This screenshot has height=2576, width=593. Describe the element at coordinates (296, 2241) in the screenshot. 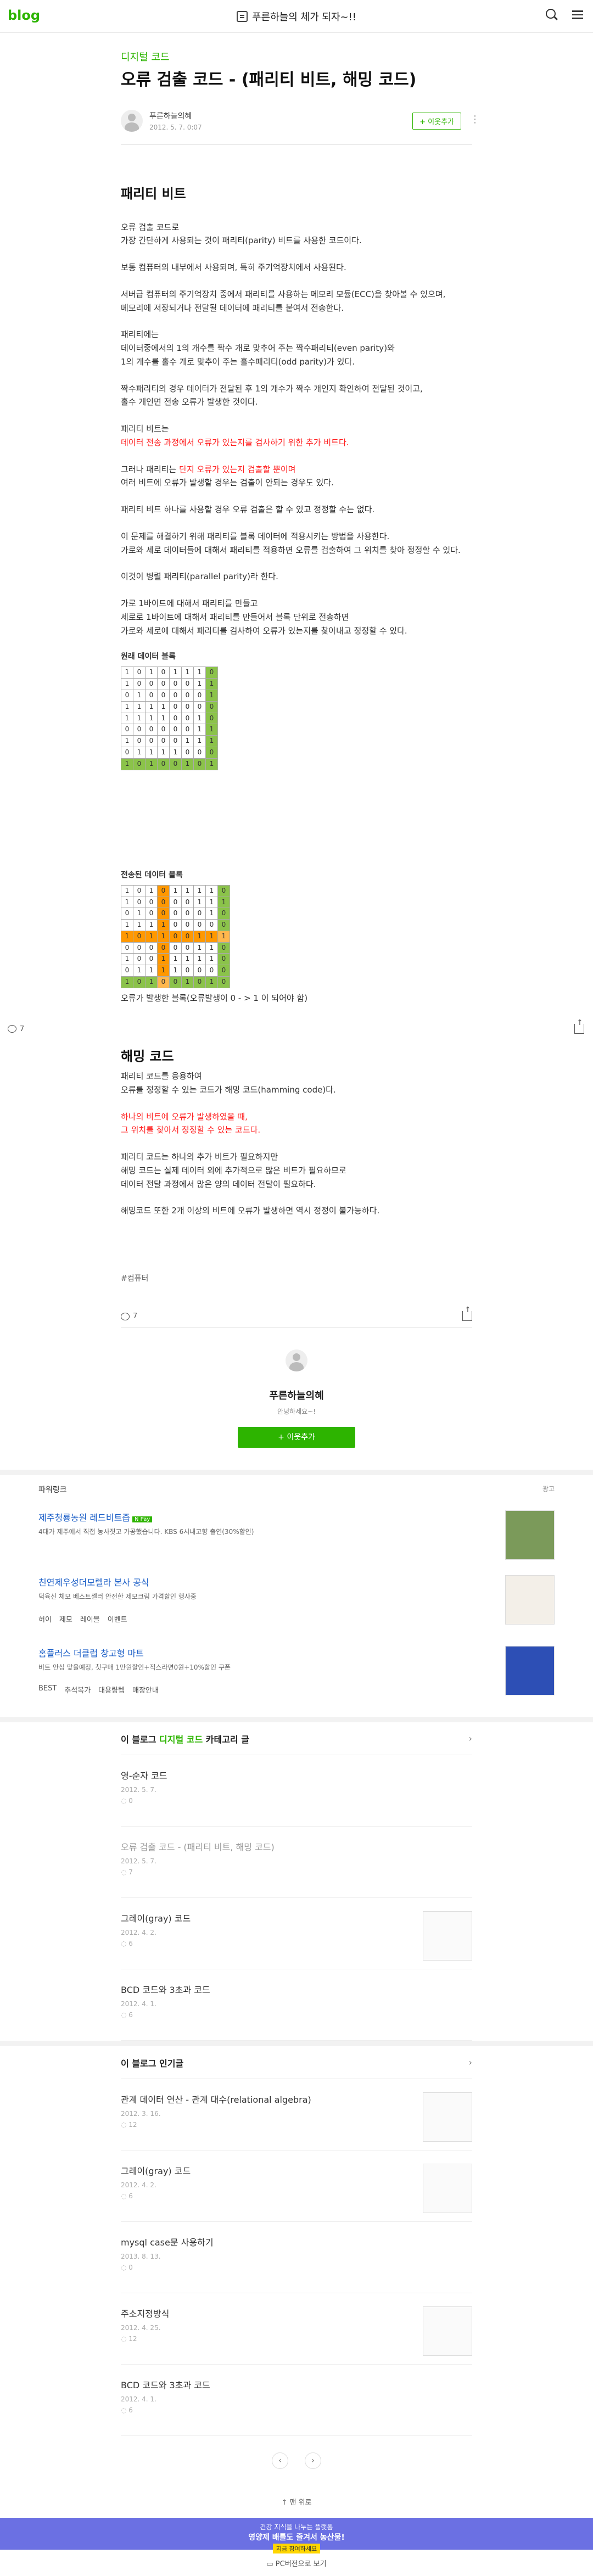

I see `item-title: mysql case문 사용하기` at that location.